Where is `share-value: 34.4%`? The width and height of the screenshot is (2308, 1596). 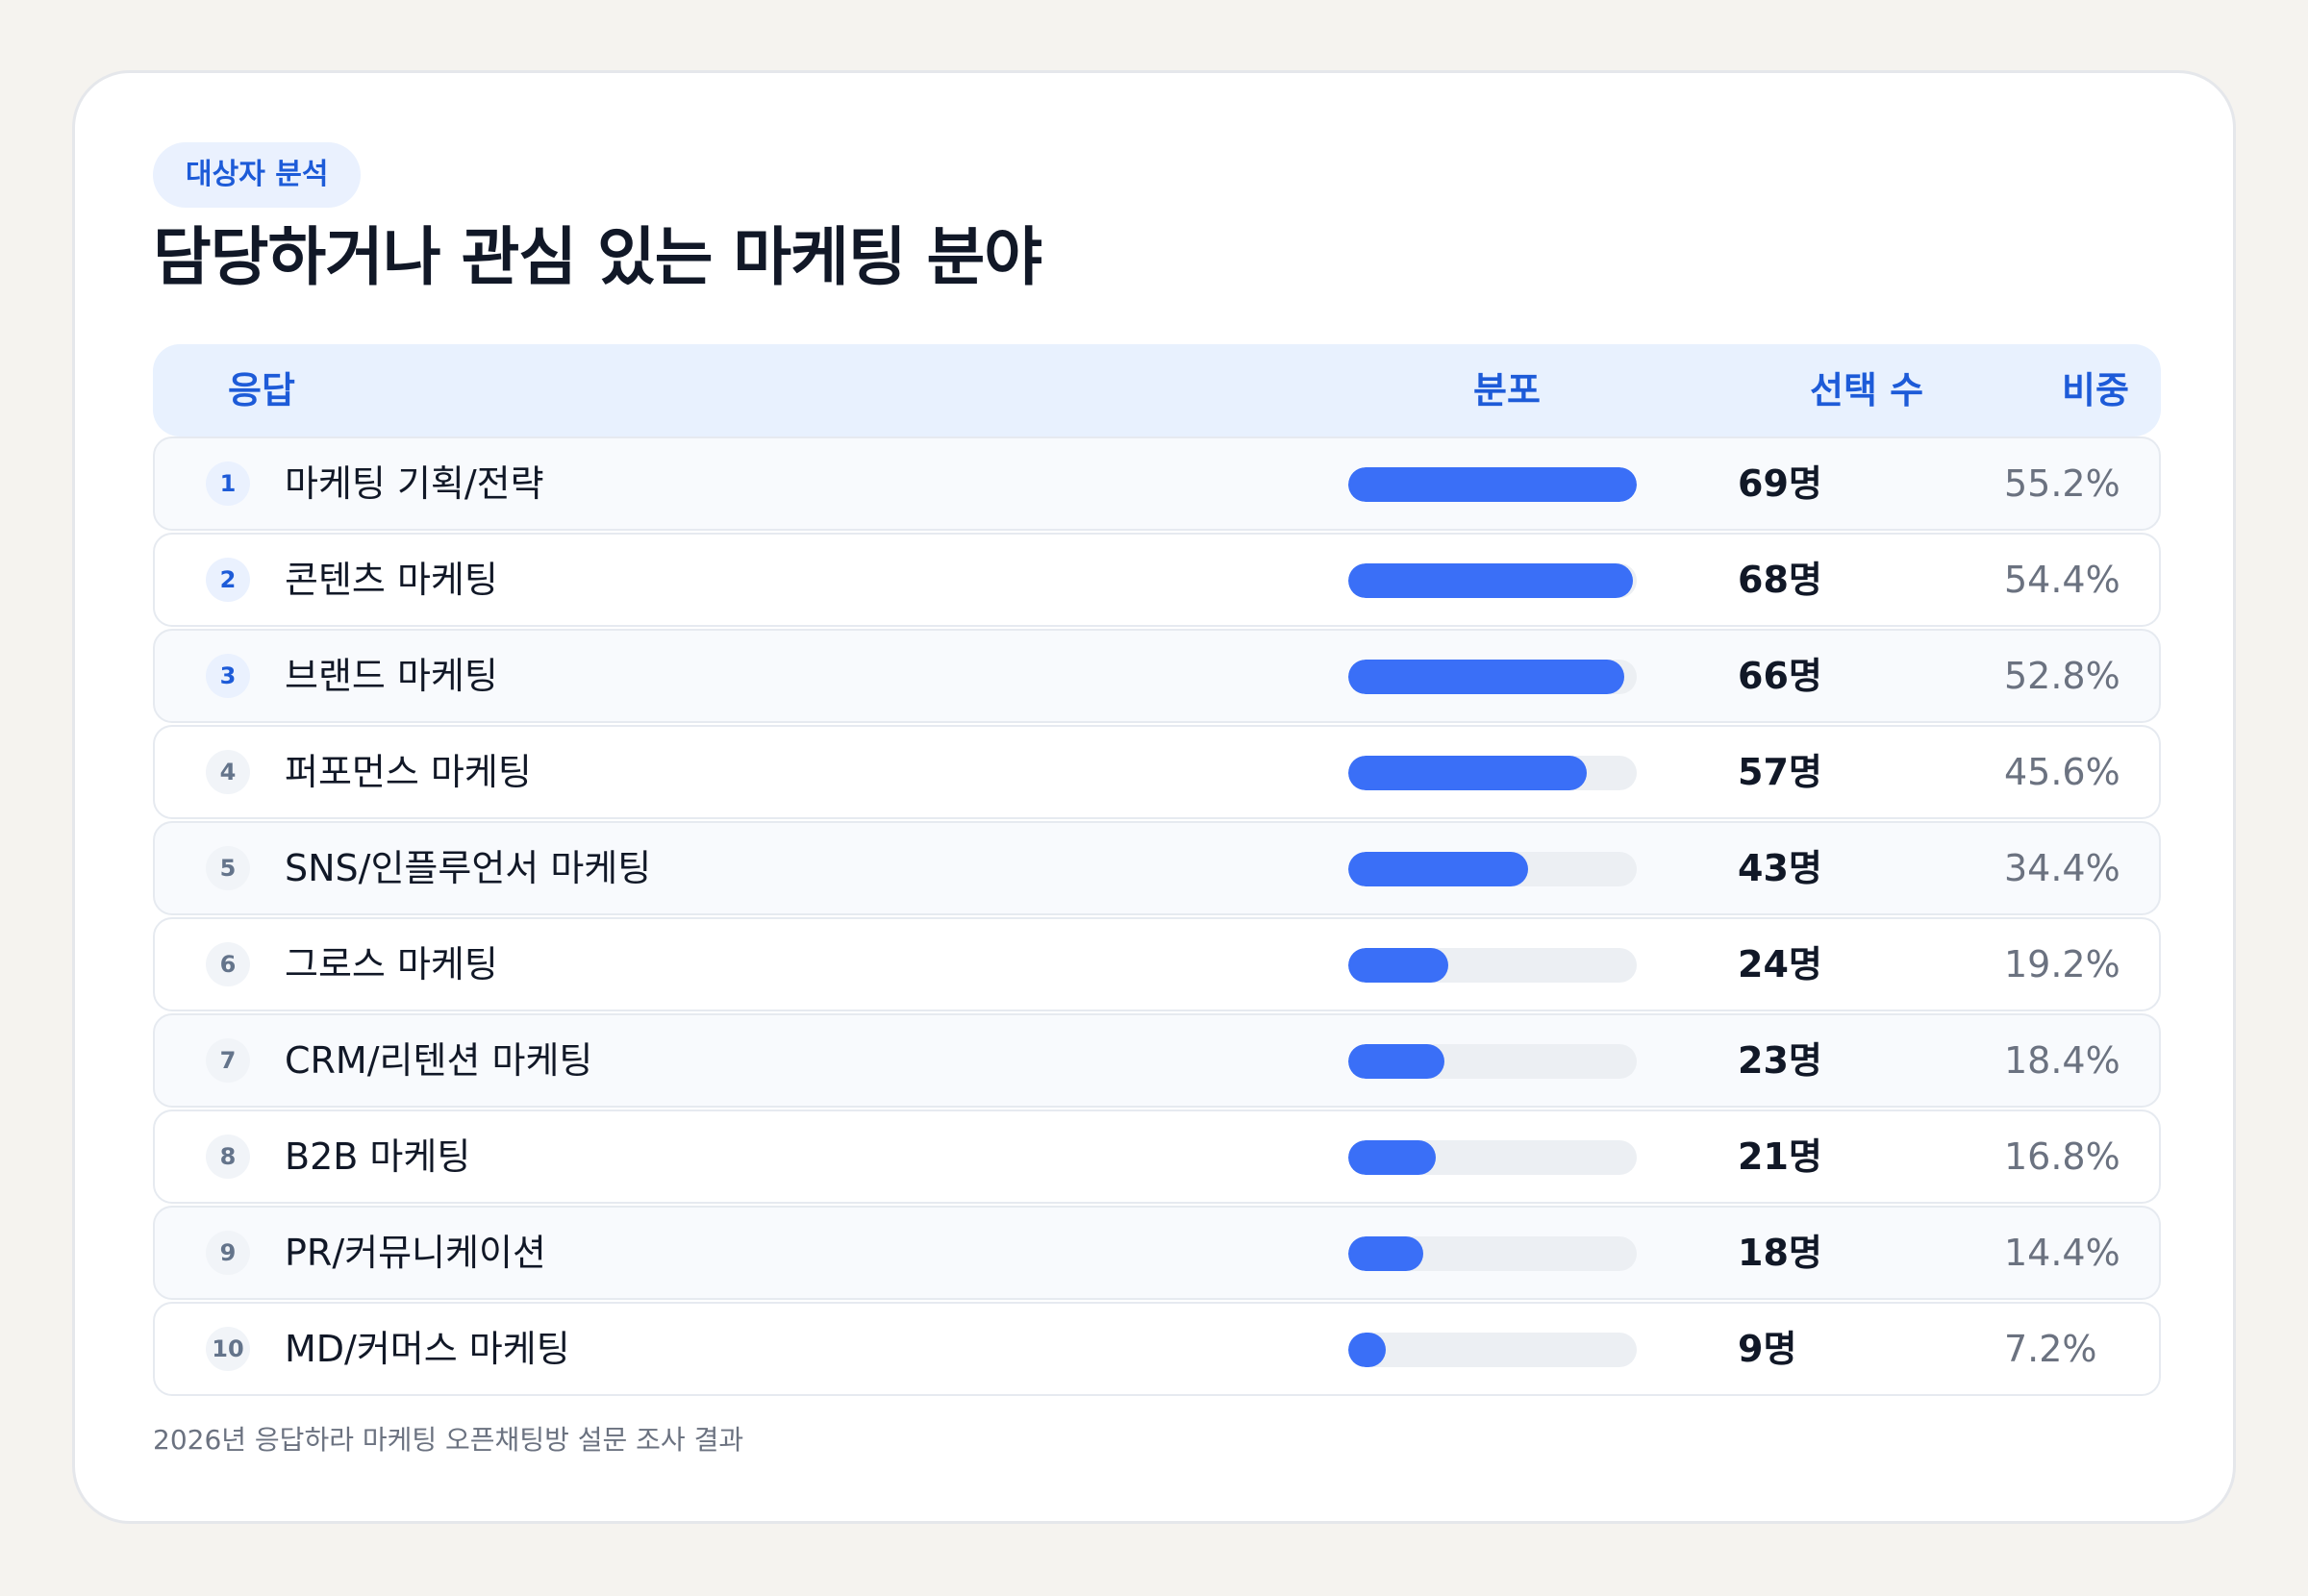 share-value: 34.4% is located at coordinates (2062, 868).